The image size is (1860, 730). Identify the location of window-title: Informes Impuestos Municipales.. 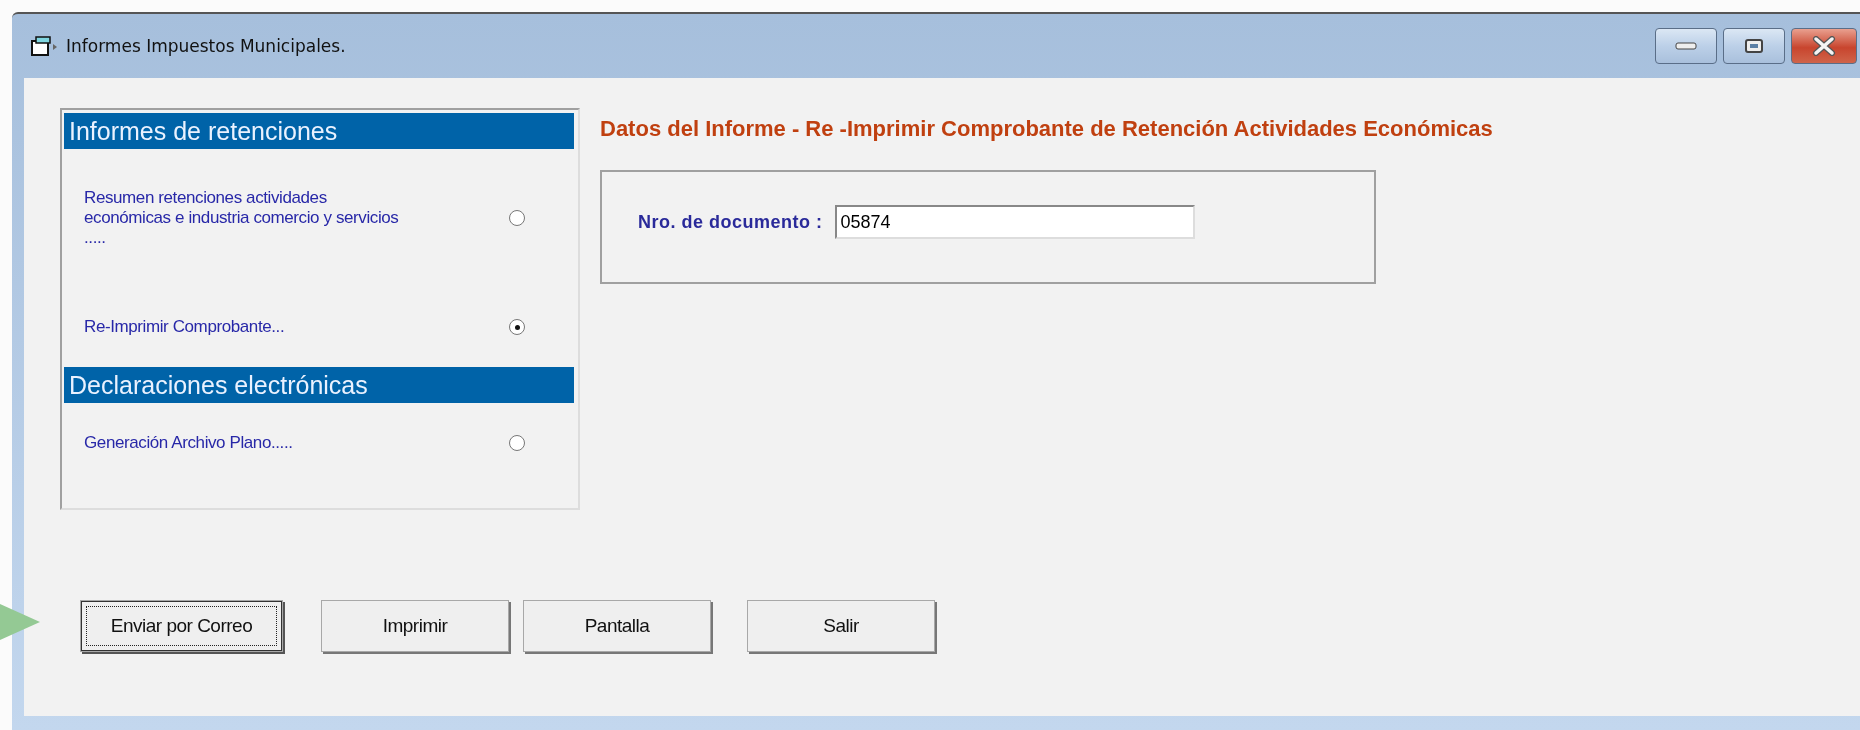
(206, 46).